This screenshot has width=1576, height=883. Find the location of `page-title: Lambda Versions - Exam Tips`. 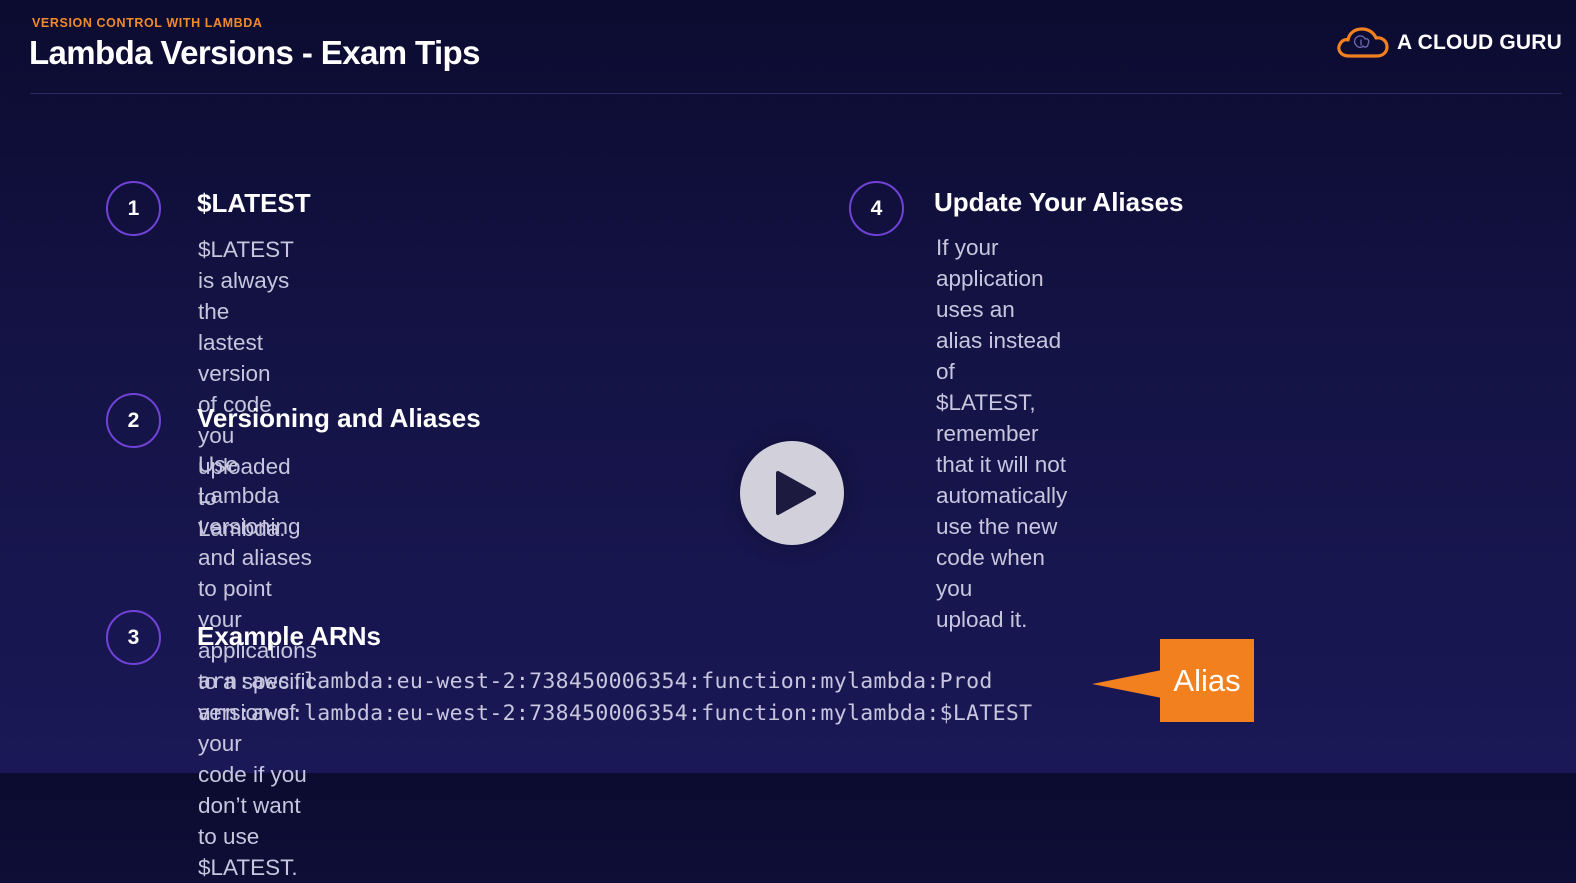

page-title: Lambda Versions - Exam Tips is located at coordinates (254, 52).